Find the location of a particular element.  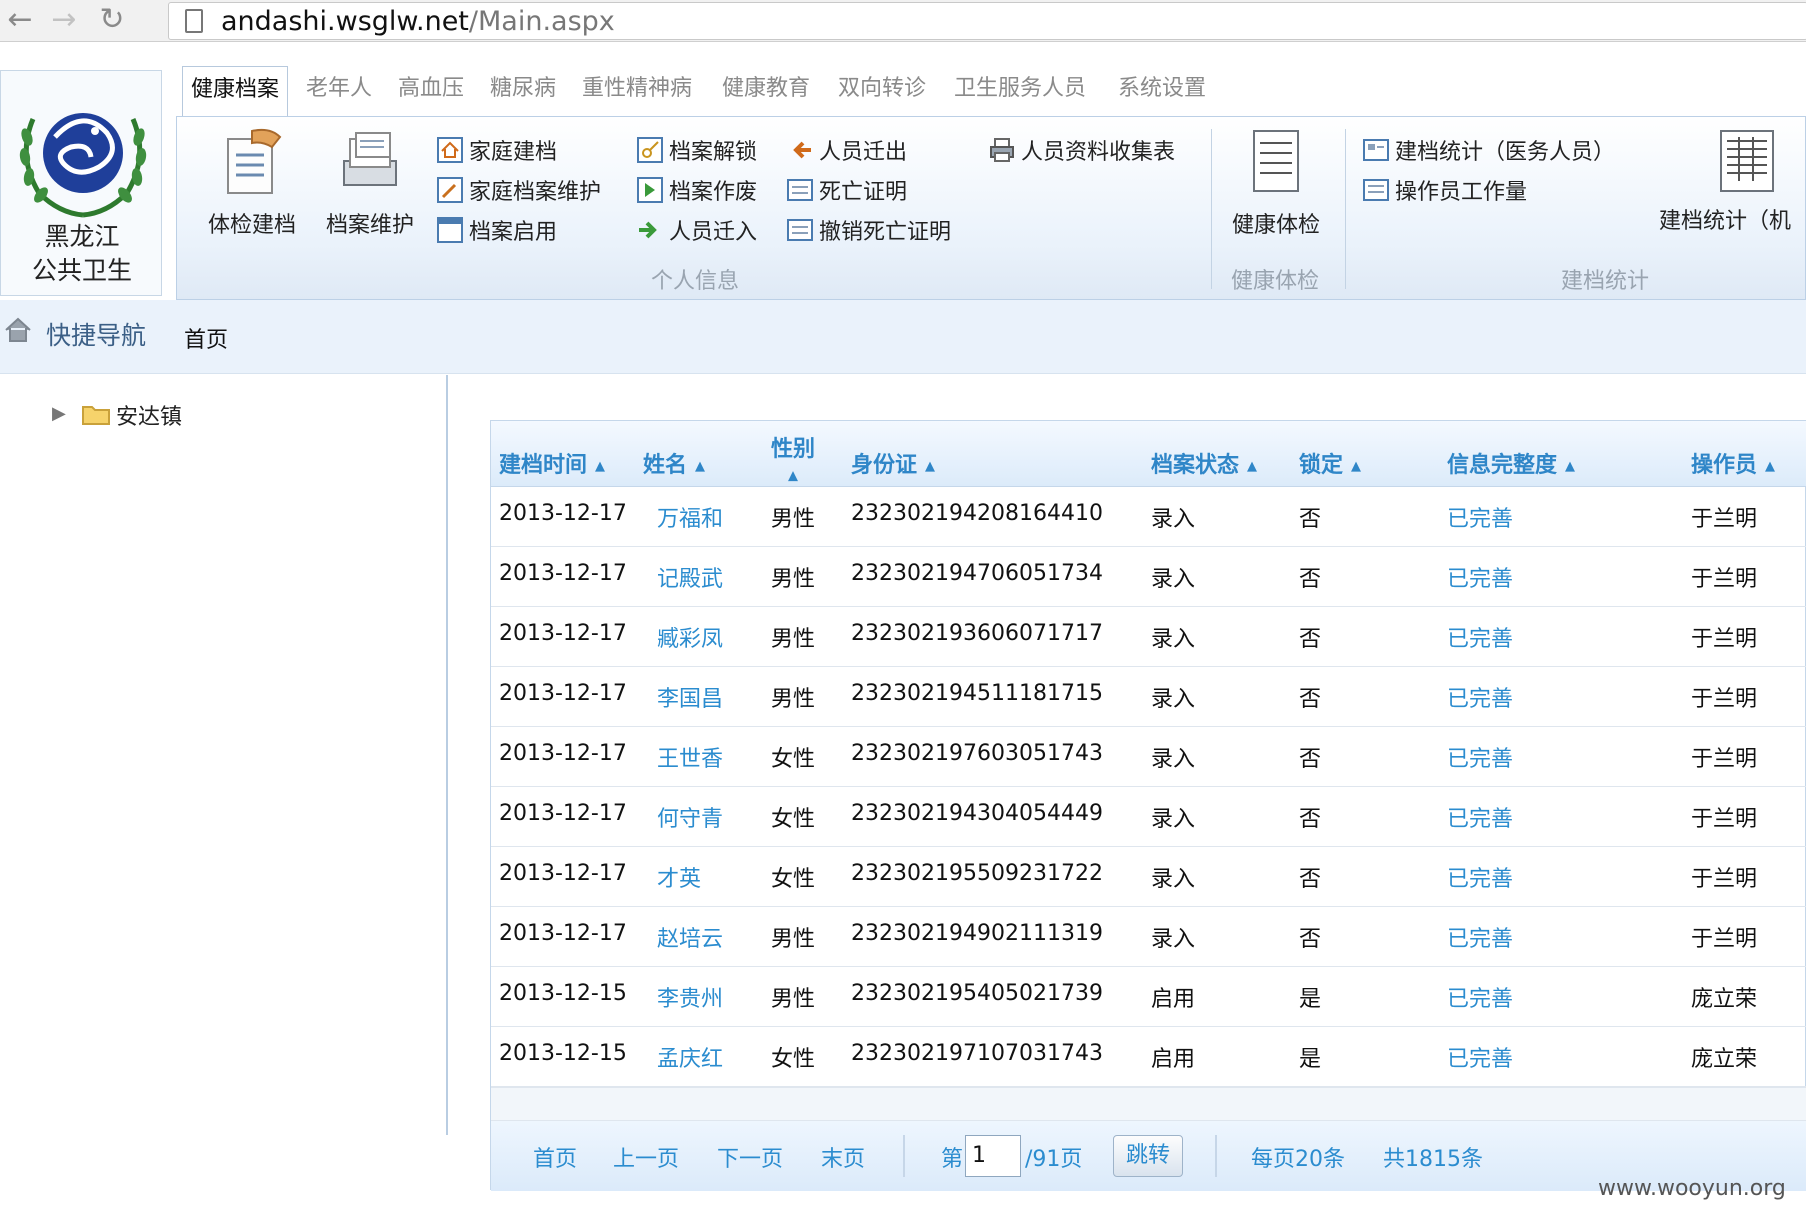

data-collection-form-button: 人员资料收集表 is located at coordinates (1082, 150).